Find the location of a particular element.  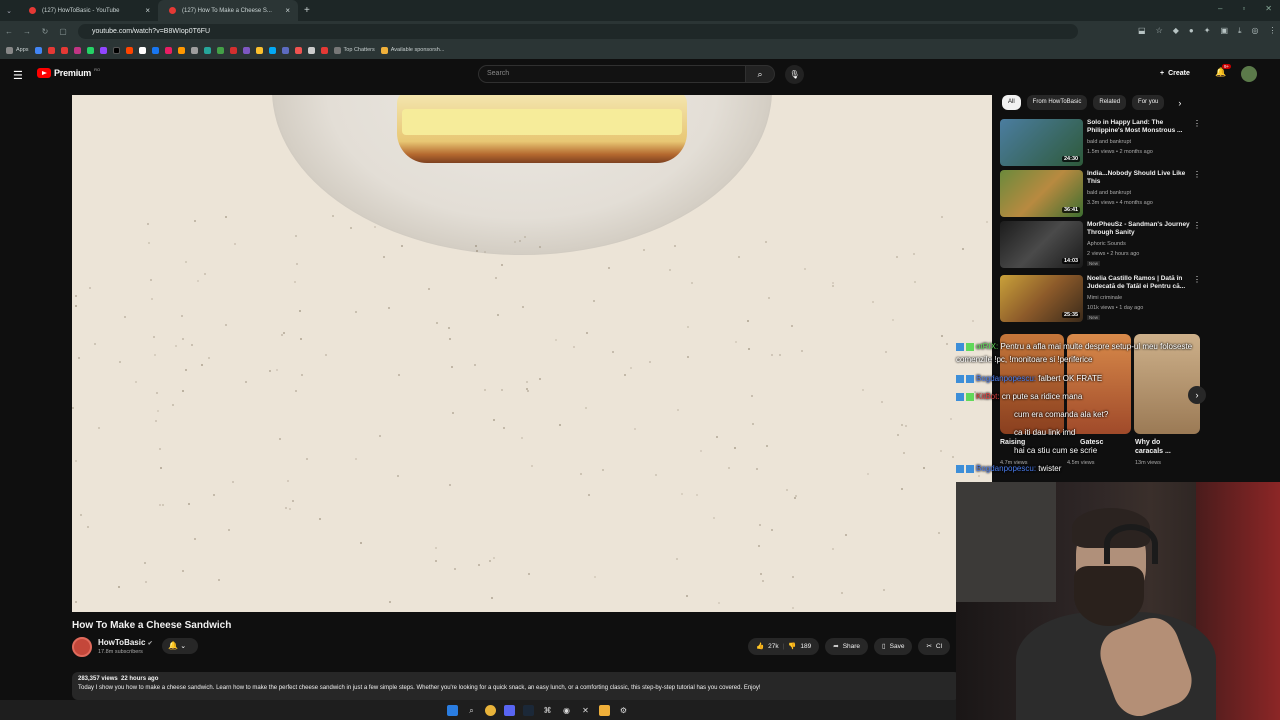

url-field: youtube.com/watch?v=B8WIop0T6FU is located at coordinates (578, 31).